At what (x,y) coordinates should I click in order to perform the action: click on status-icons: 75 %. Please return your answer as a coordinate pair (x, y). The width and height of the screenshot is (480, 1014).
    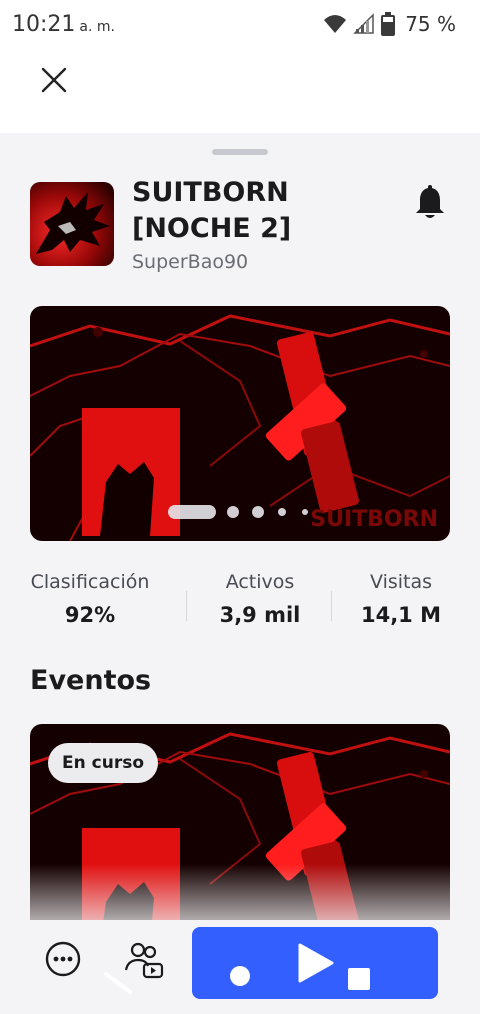
    Looking at the image, I should click on (389, 24).